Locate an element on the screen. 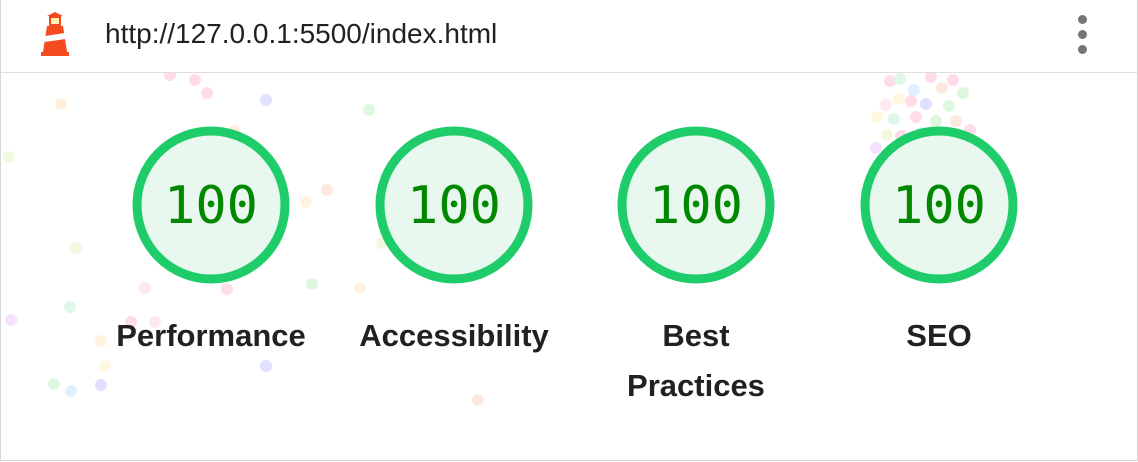  gauge-label: SEO is located at coordinates (939, 335).